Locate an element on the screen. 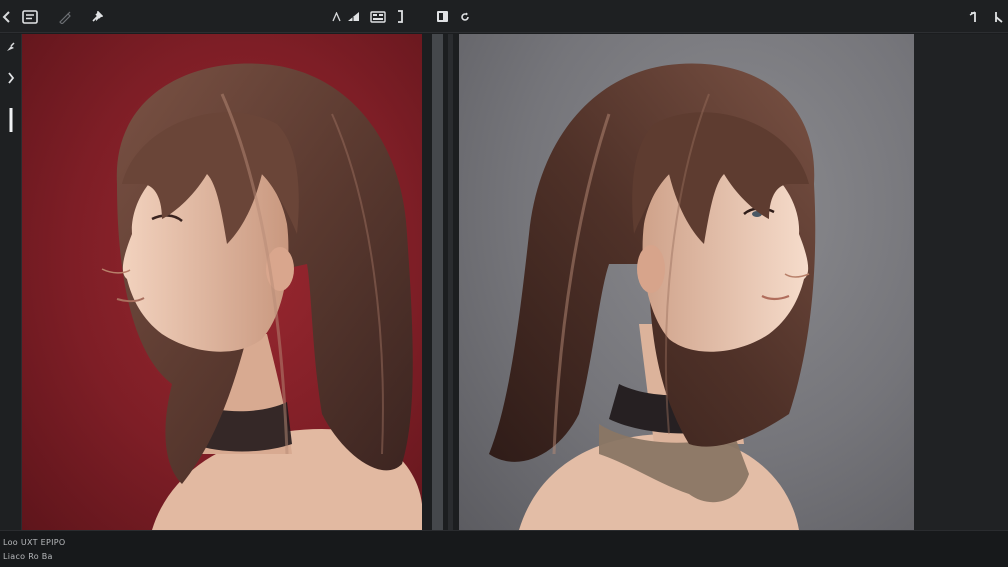 The height and width of the screenshot is (567, 1008). panel-icon is located at coordinates (30, 16).